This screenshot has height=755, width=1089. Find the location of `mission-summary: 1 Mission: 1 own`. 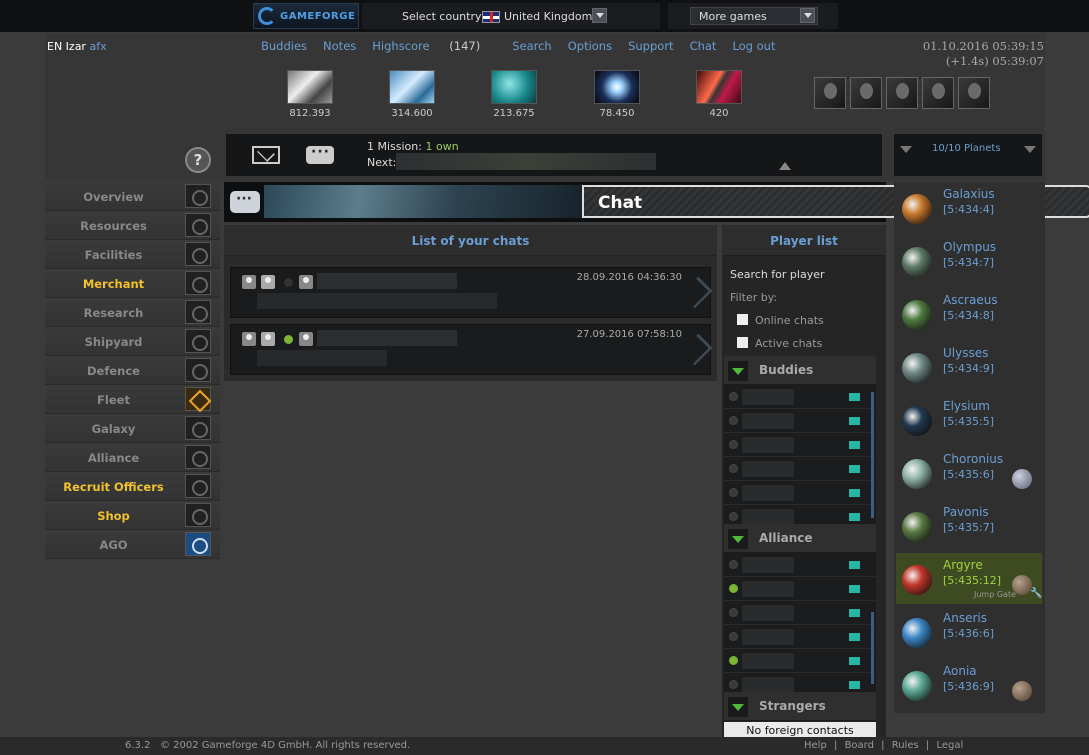

mission-summary: 1 Mission: 1 own is located at coordinates (413, 146).